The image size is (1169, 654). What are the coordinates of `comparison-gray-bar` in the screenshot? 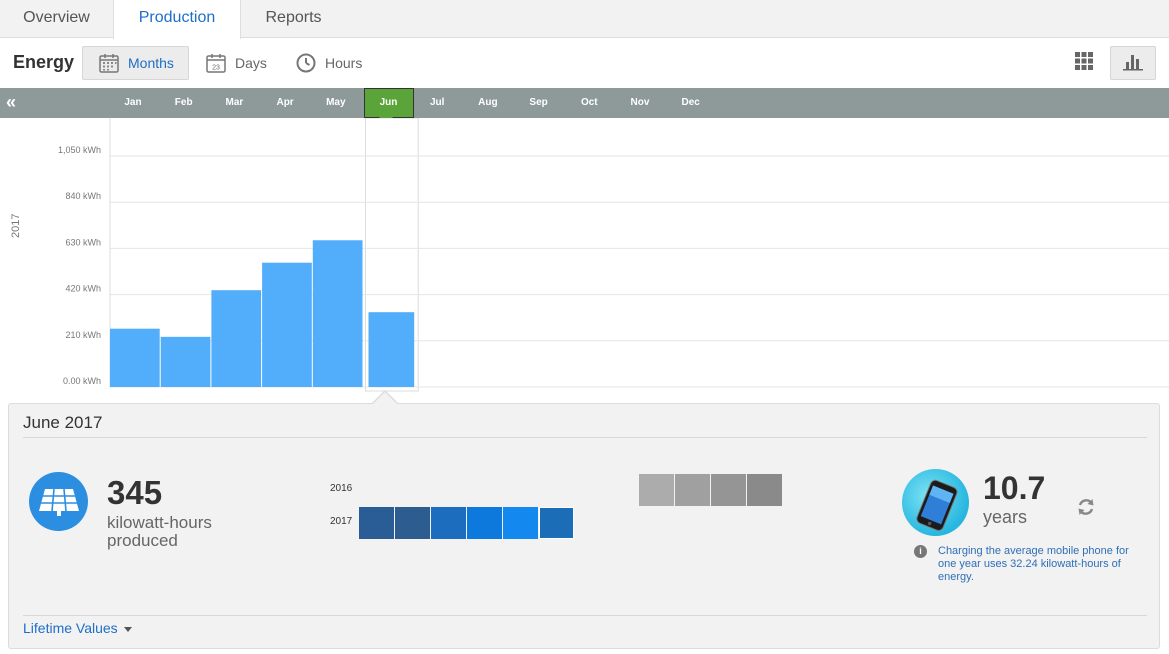 It's located at (711, 490).